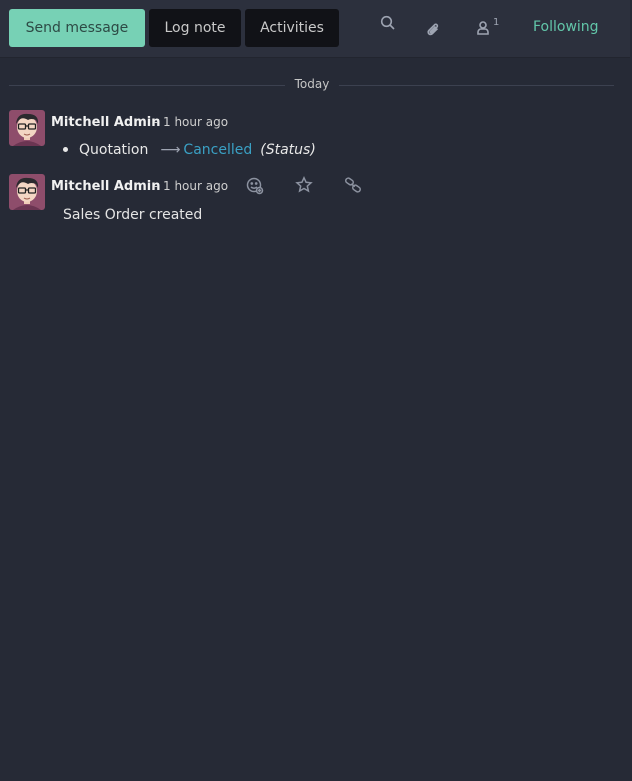  I want to click on user-icon, so click(483, 30).